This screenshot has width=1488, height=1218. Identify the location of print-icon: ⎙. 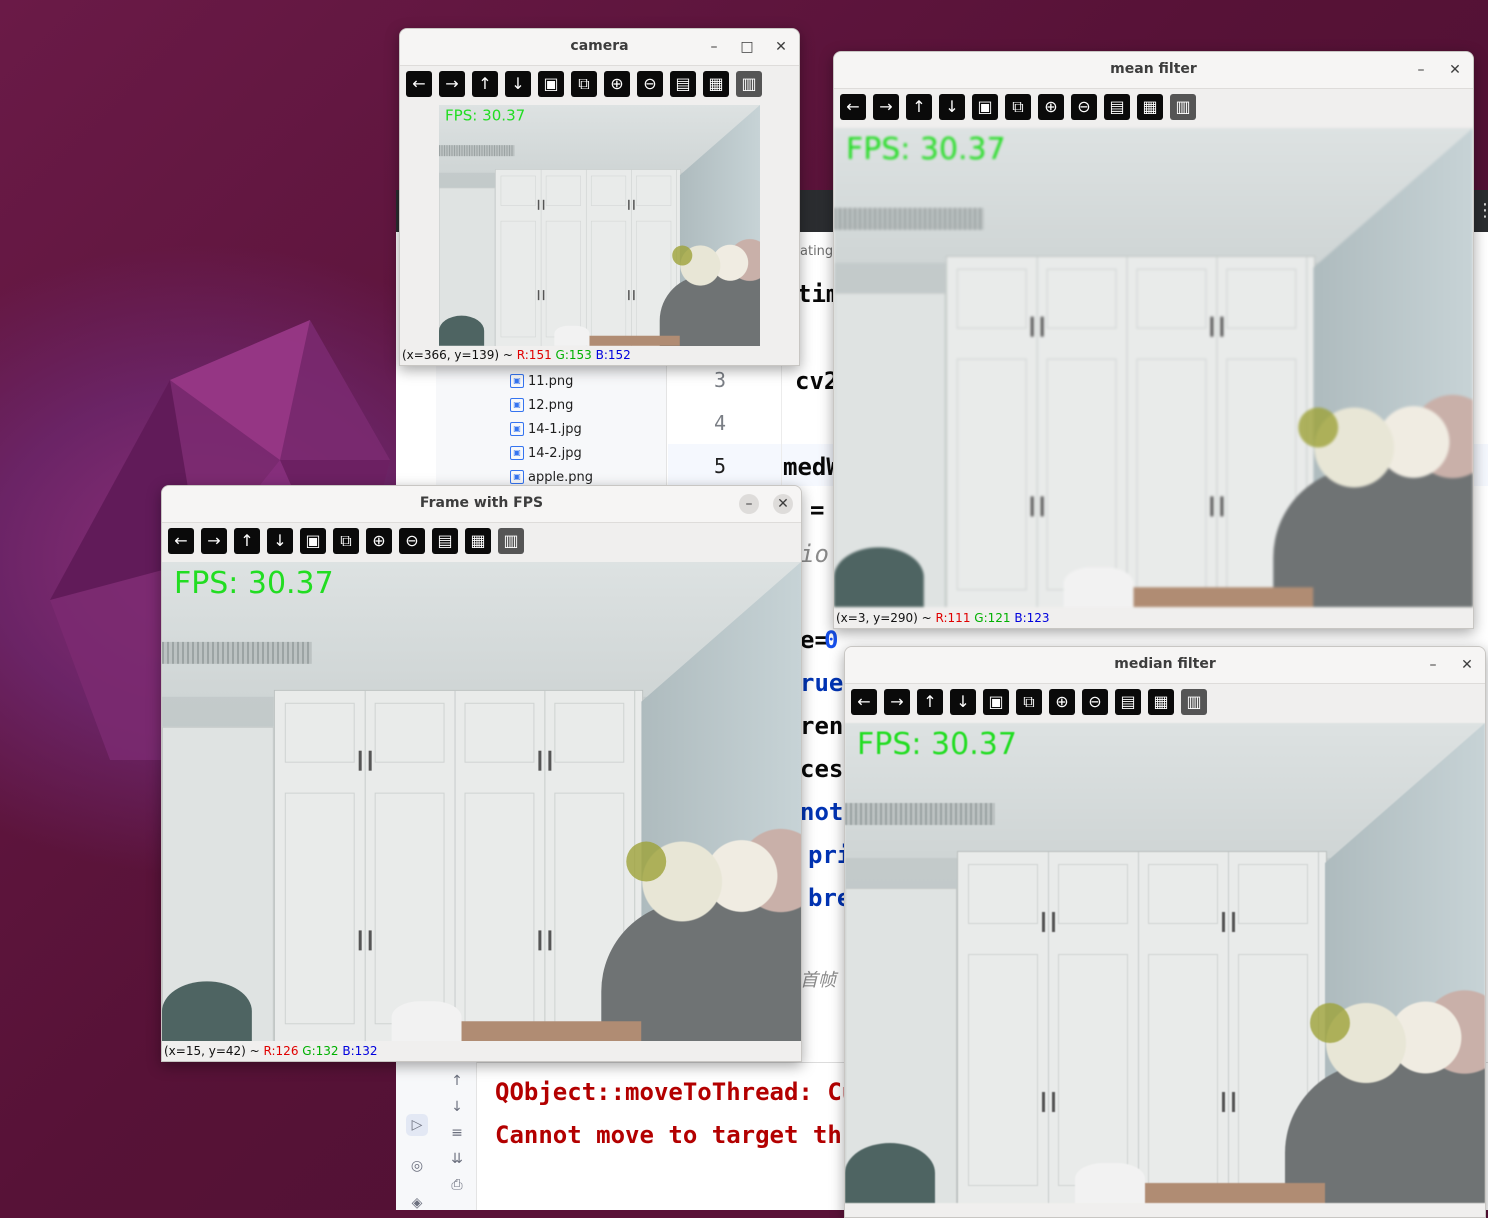
(457, 1185).